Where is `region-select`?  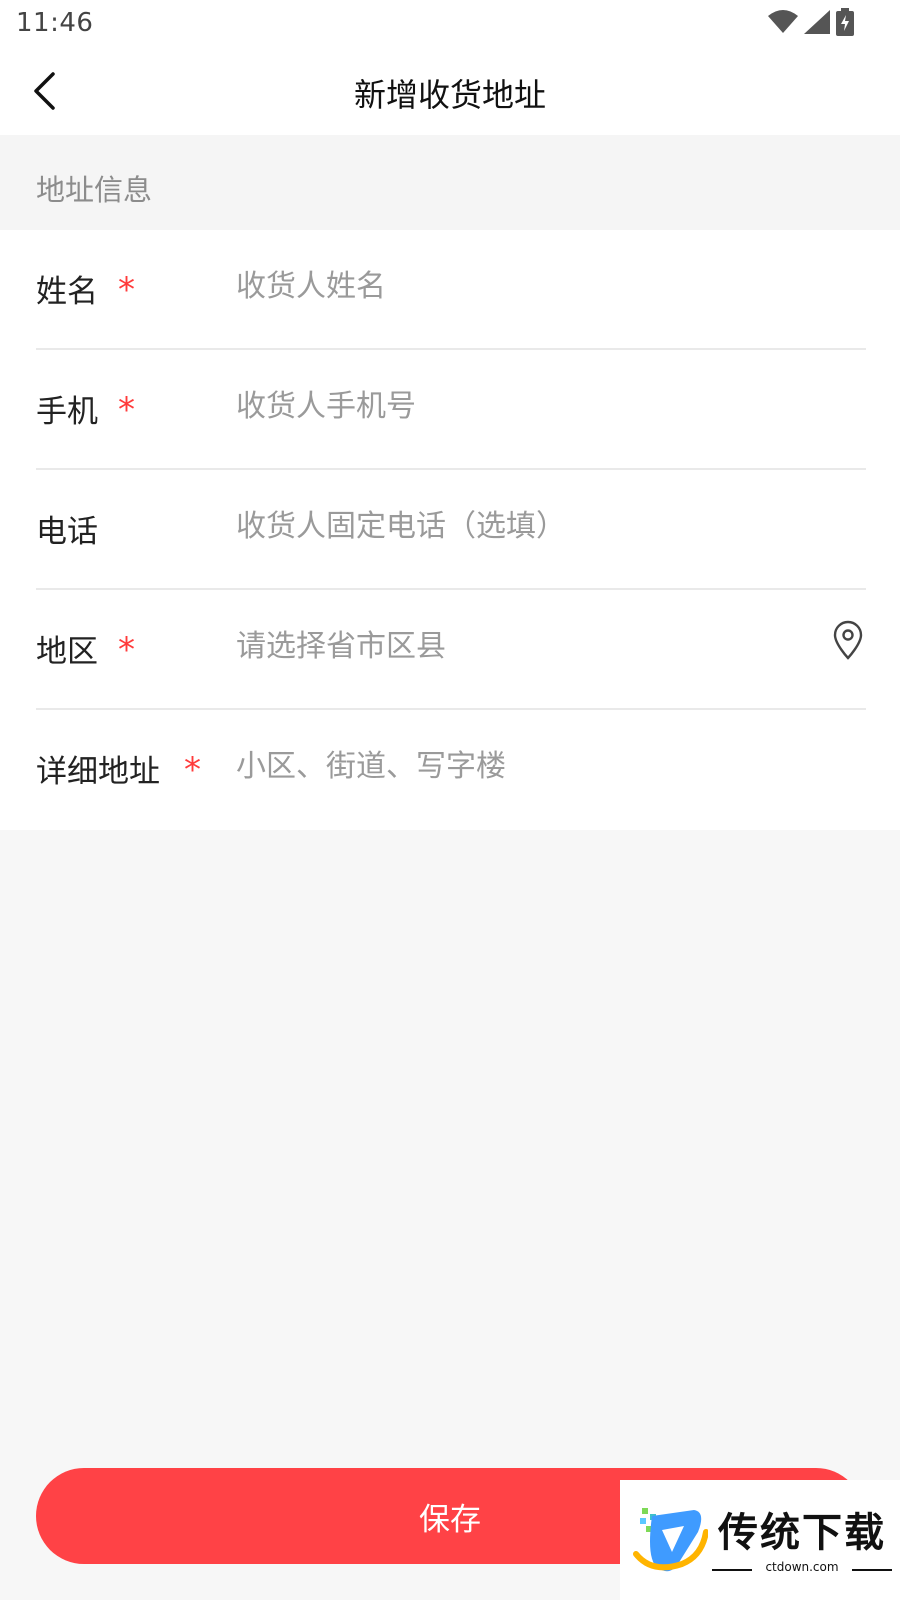
region-select is located at coordinates (516, 646).